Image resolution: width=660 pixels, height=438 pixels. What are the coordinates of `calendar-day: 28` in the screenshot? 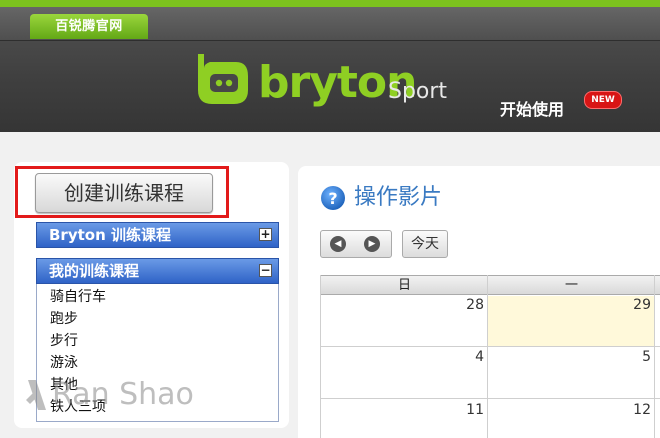 It's located at (464, 305).